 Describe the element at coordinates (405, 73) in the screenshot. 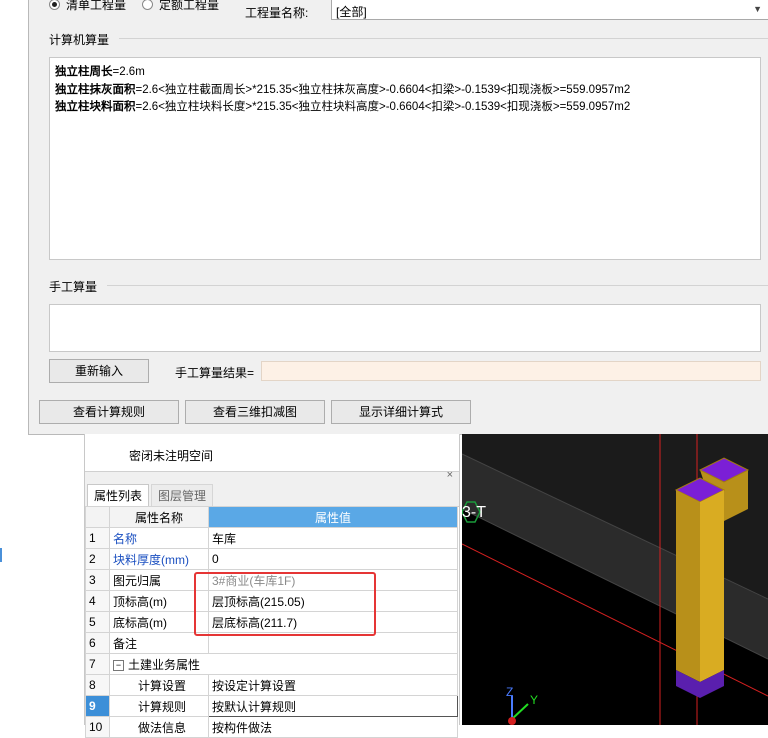

I see `calc-line: 独立柱周长=2.6m` at that location.